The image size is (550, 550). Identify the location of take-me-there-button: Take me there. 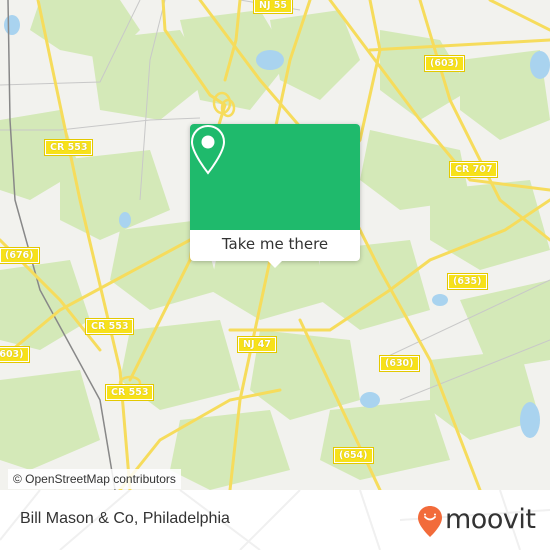
(275, 245).